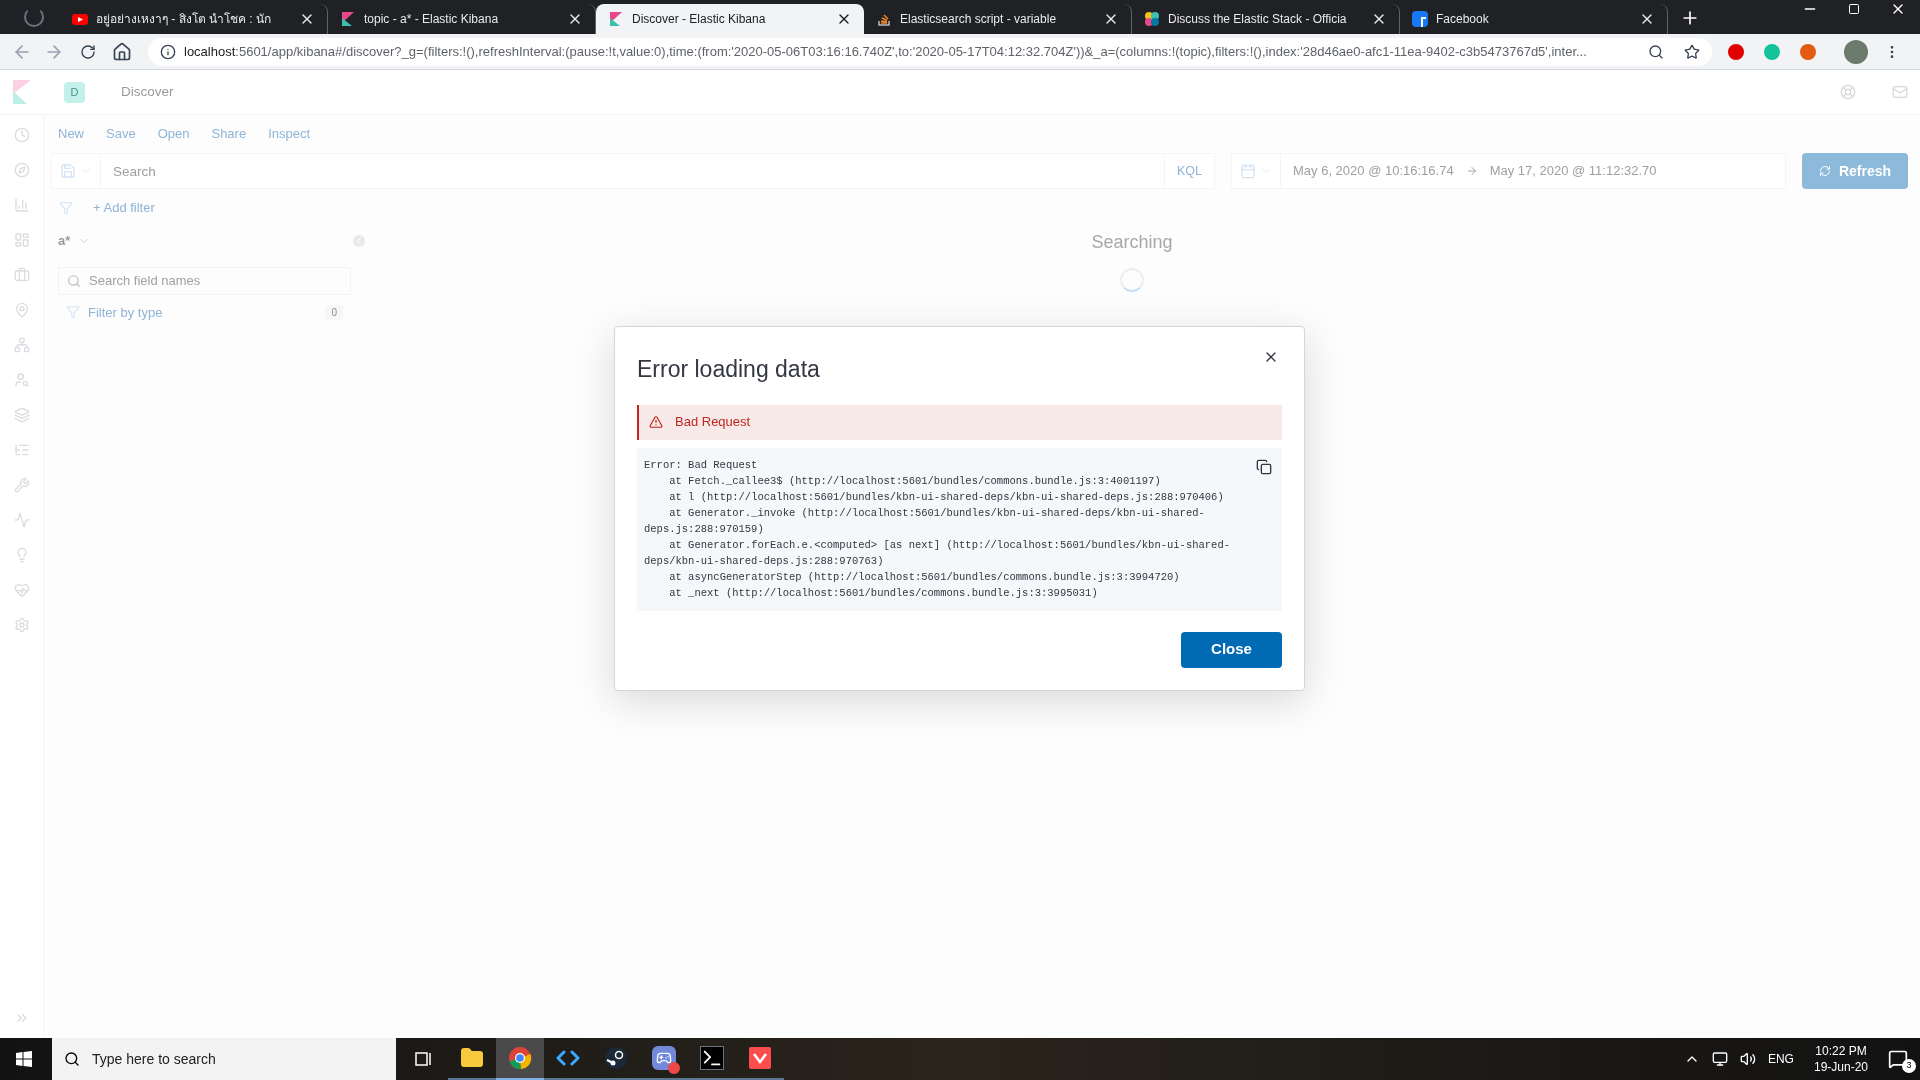 This screenshot has width=1920, height=1080. I want to click on stack-trace-line: at Fetch._callee3$ (http://localhost:5601/bundles/commons.bundle.js:3:4001197), so click(915, 481).